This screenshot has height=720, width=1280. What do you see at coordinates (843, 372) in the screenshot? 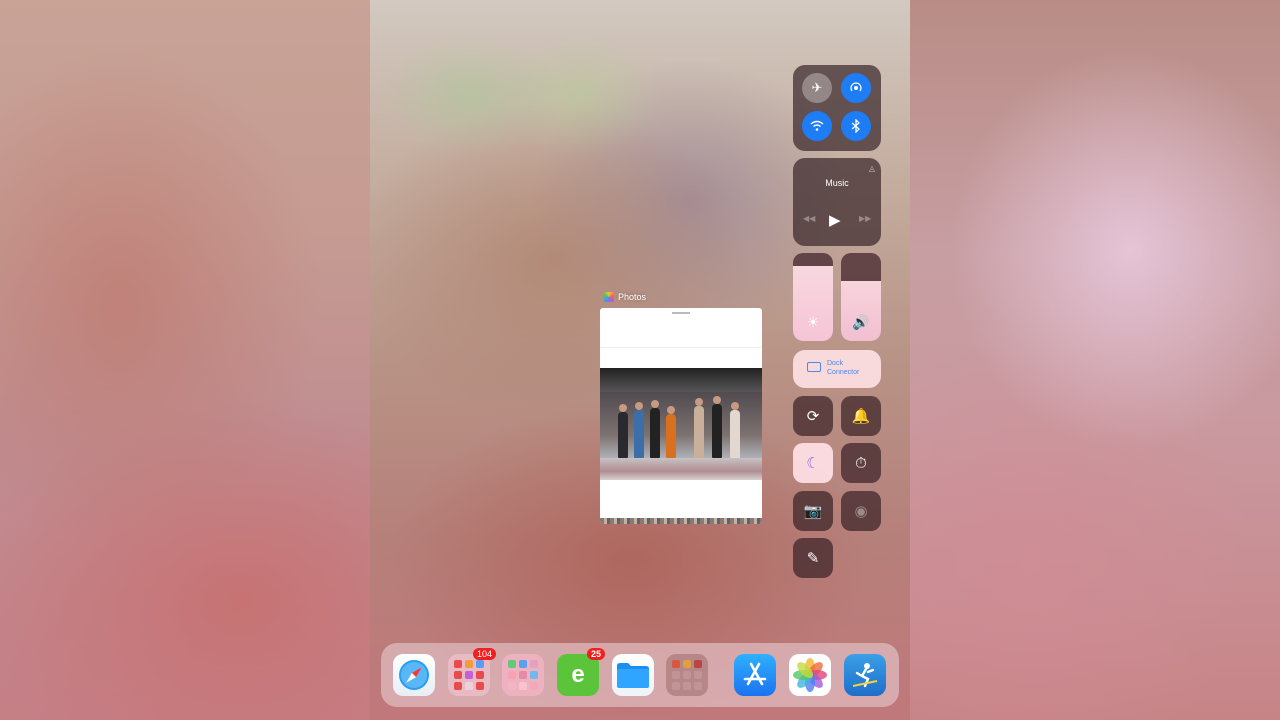
I see `mirroring-label-line2: Connector` at bounding box center [843, 372].